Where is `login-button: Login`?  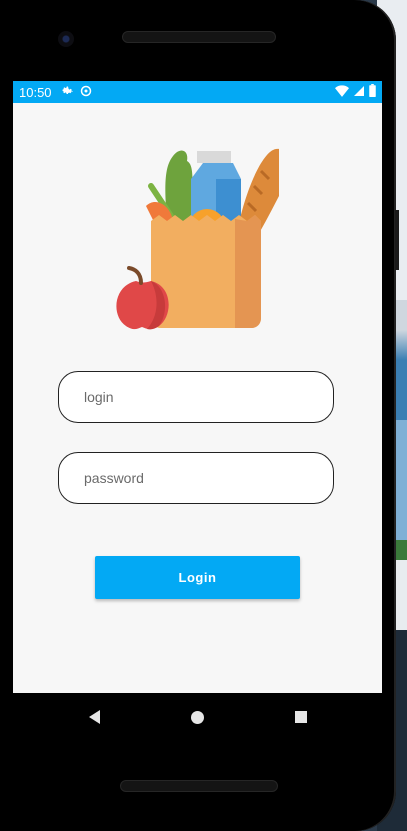 login-button: Login is located at coordinates (197, 577).